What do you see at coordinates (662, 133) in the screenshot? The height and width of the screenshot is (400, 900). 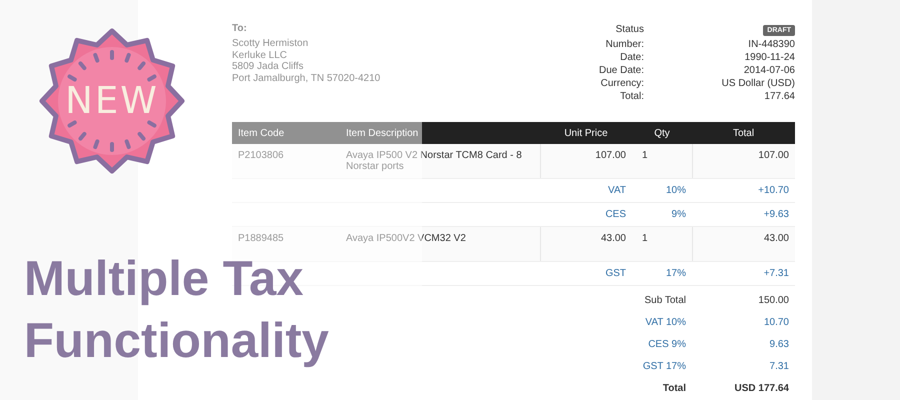 I see `column-header: Qty` at bounding box center [662, 133].